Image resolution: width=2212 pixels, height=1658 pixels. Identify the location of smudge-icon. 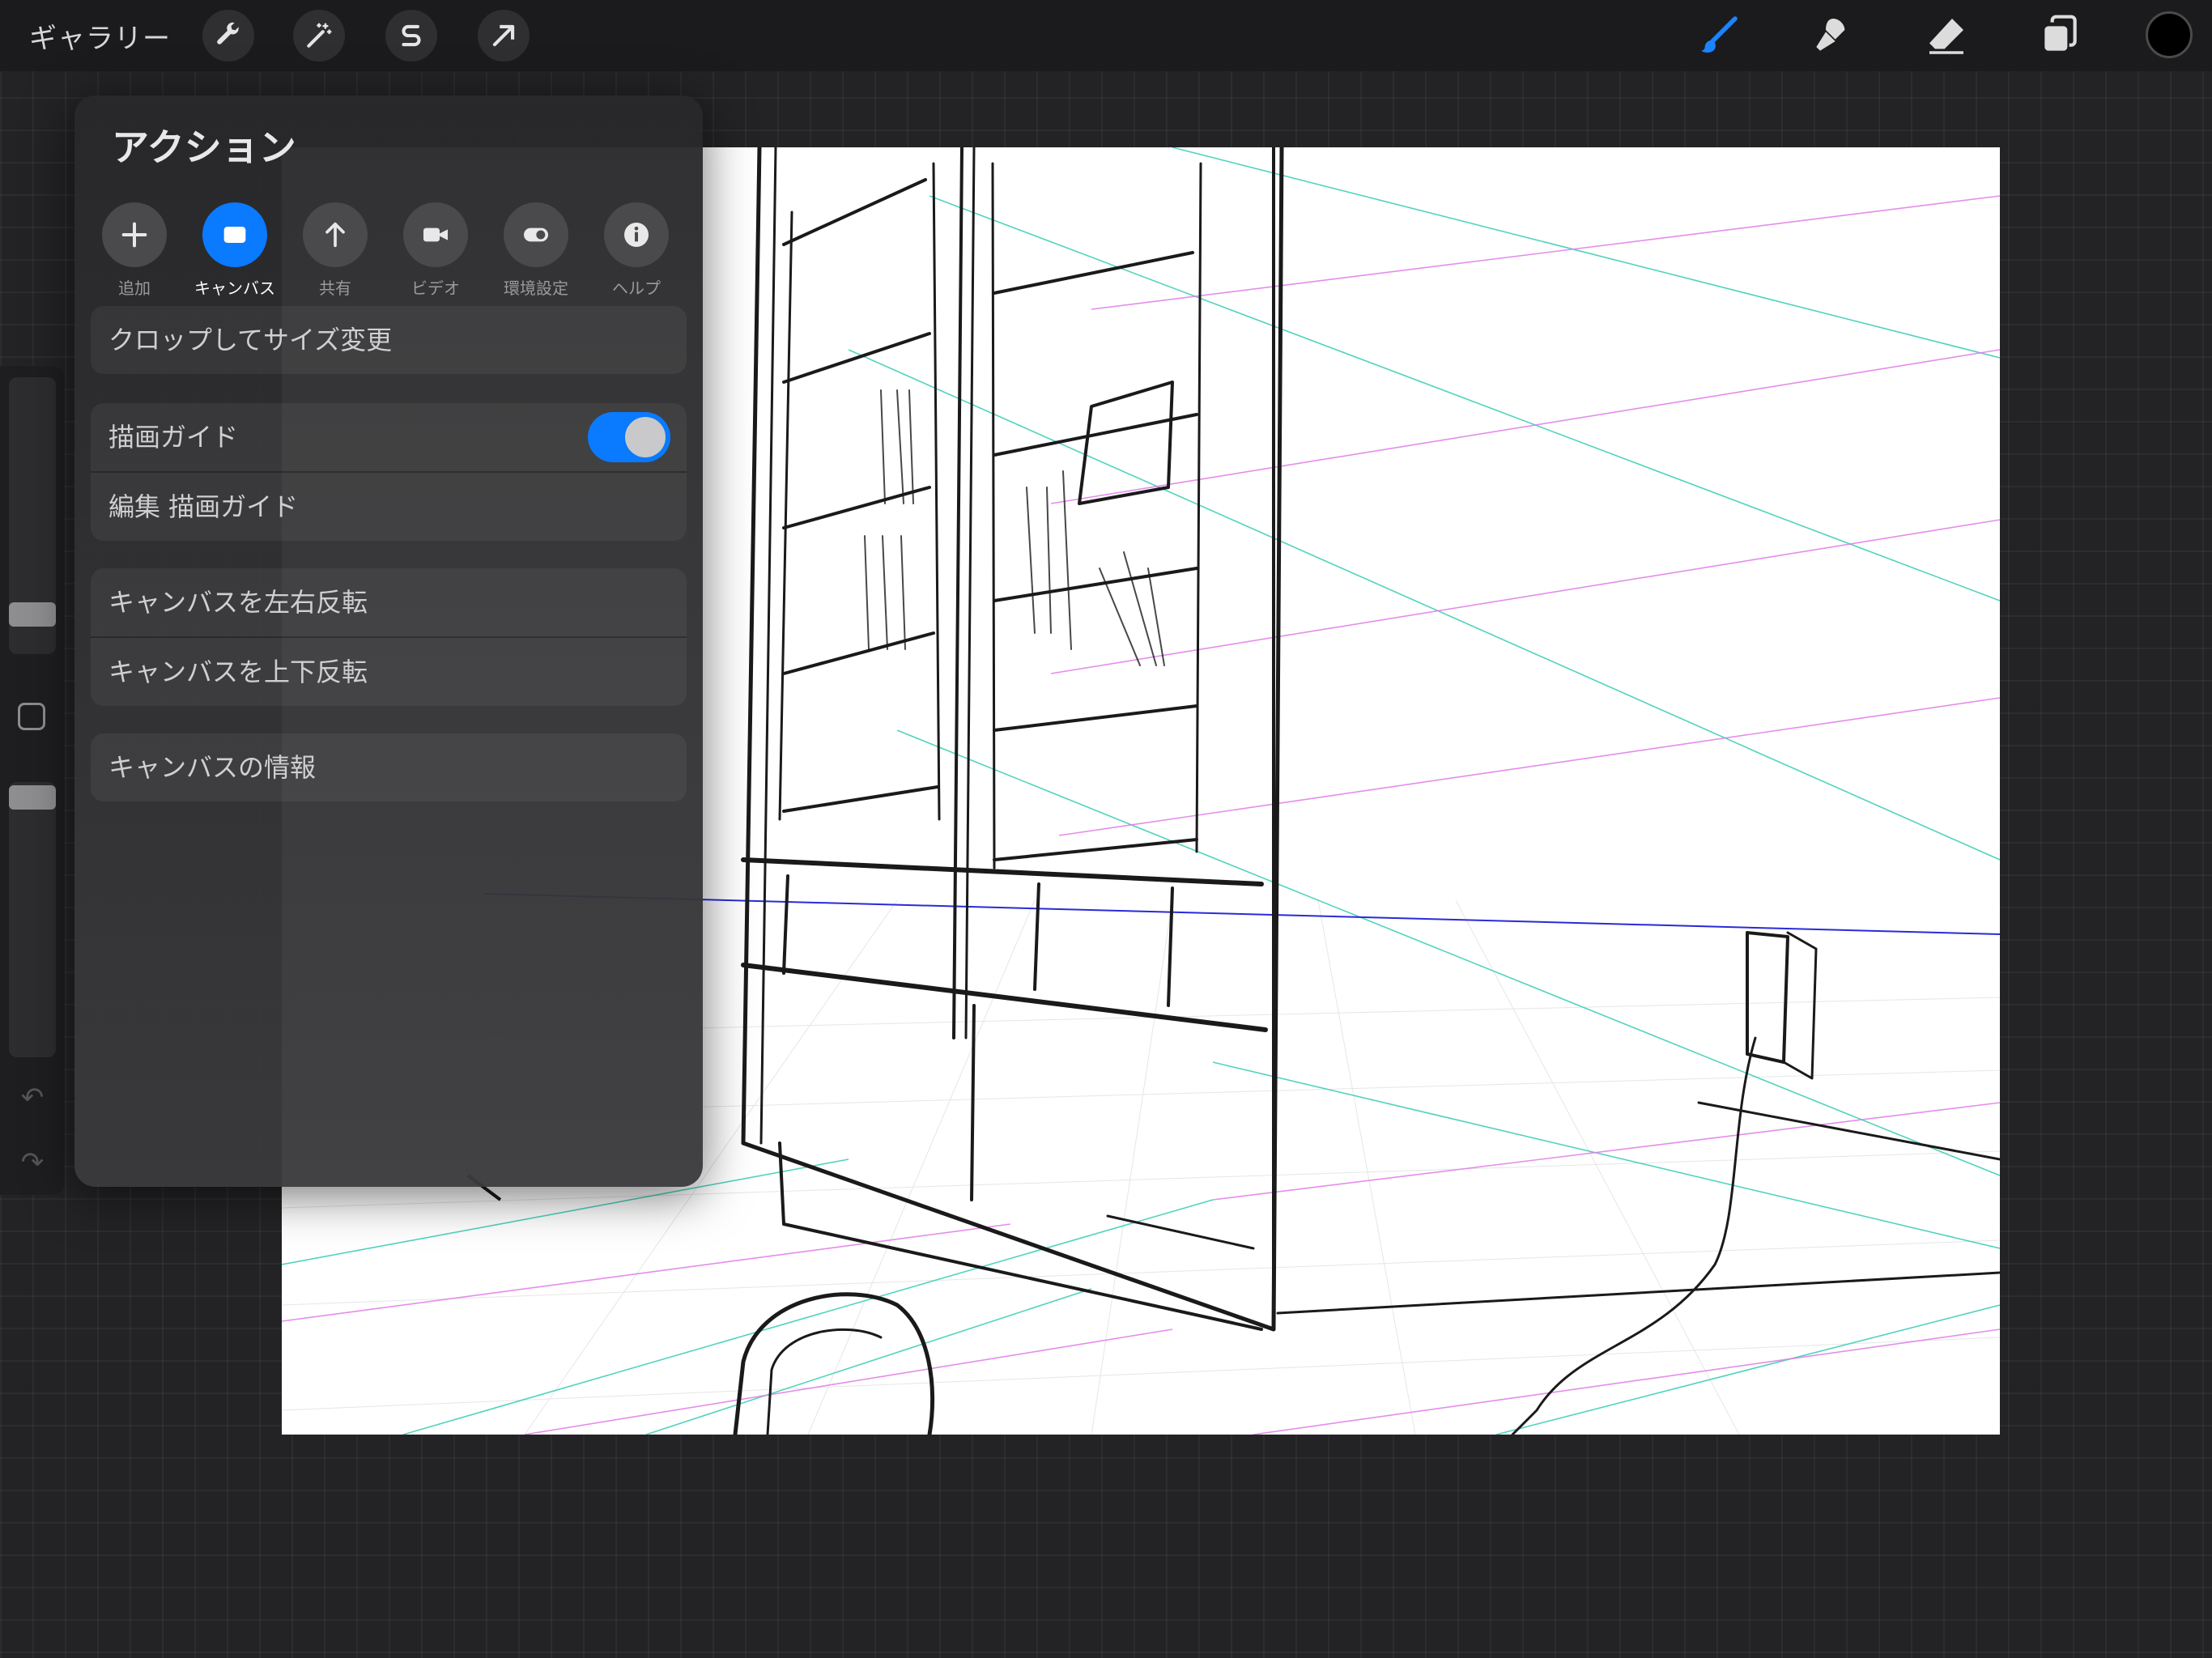
(1831, 35).